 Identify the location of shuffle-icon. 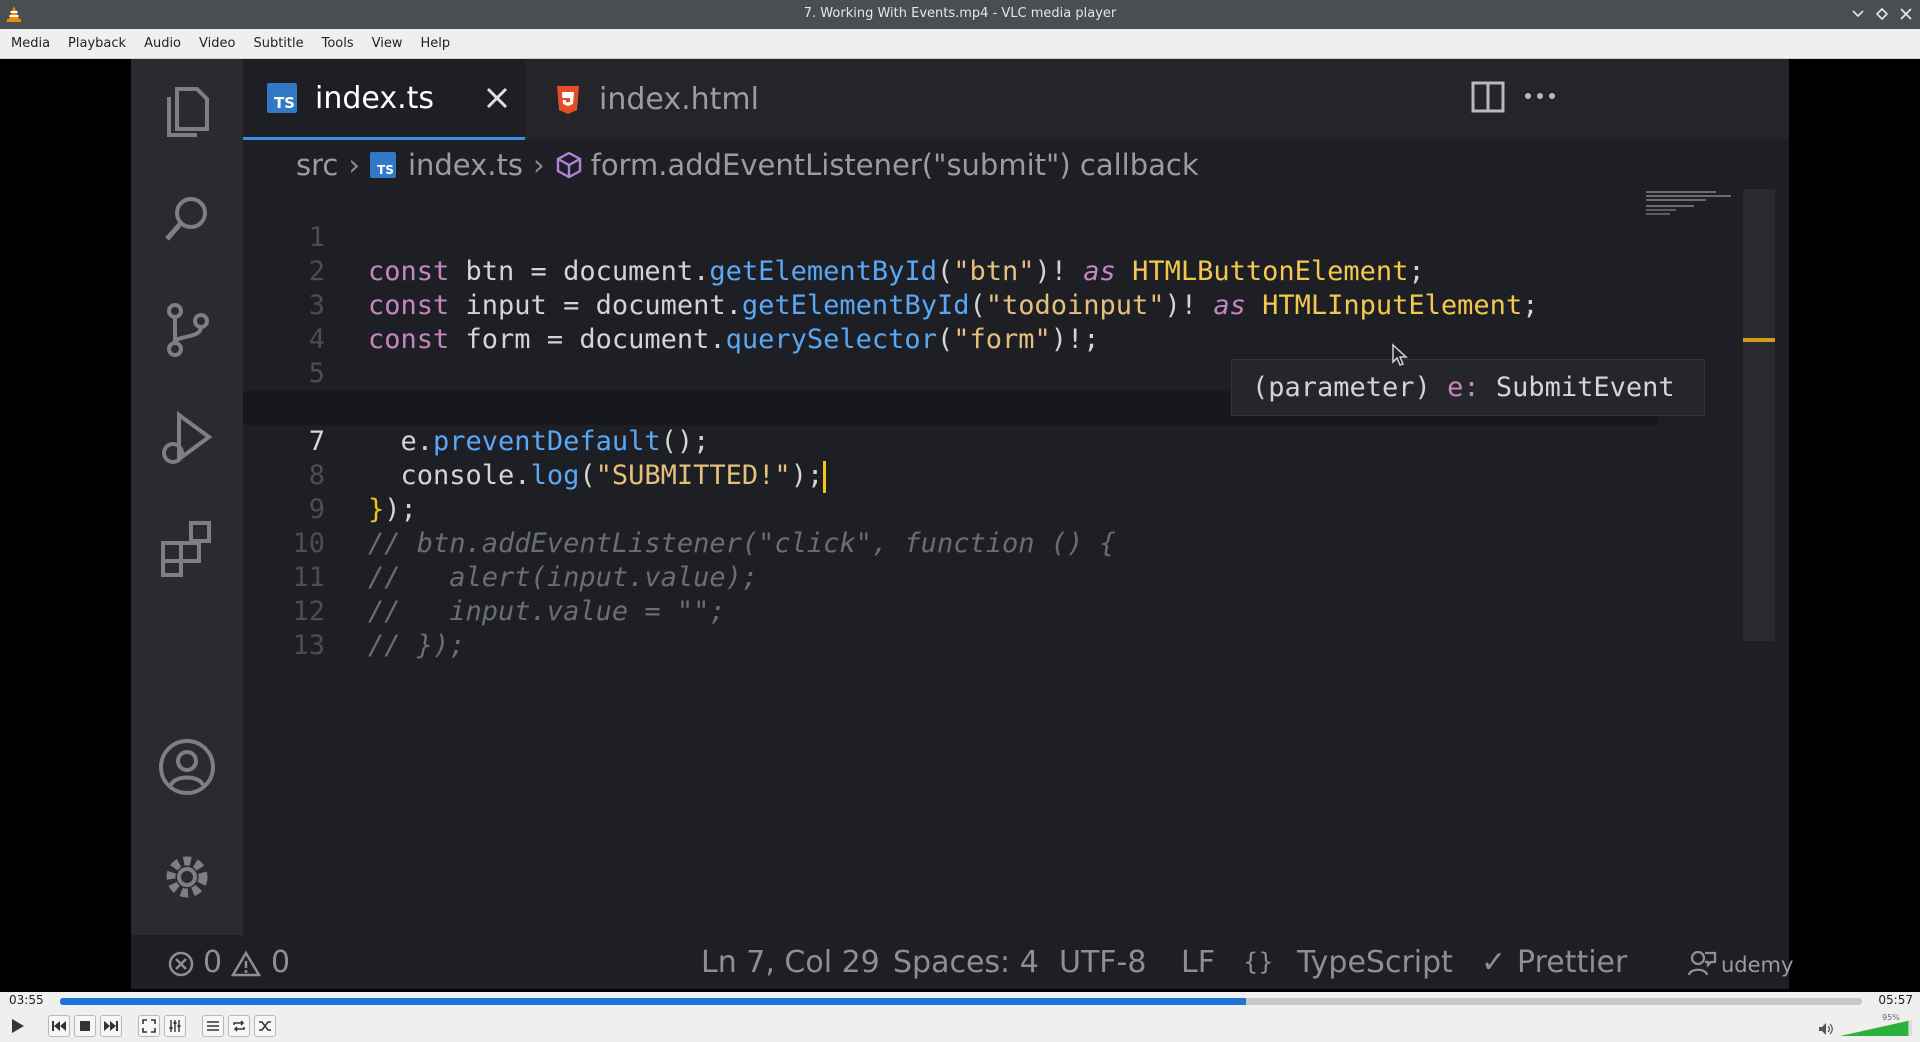
(265, 1026).